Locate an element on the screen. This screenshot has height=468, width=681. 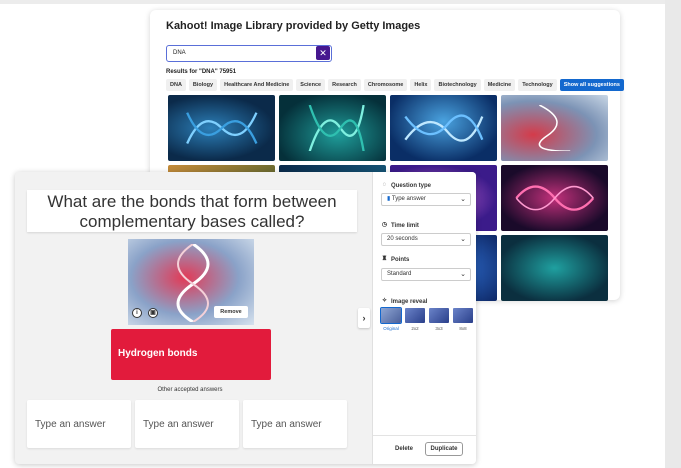
correct-answer-text: Hydrogen bonds is located at coordinates (158, 353).